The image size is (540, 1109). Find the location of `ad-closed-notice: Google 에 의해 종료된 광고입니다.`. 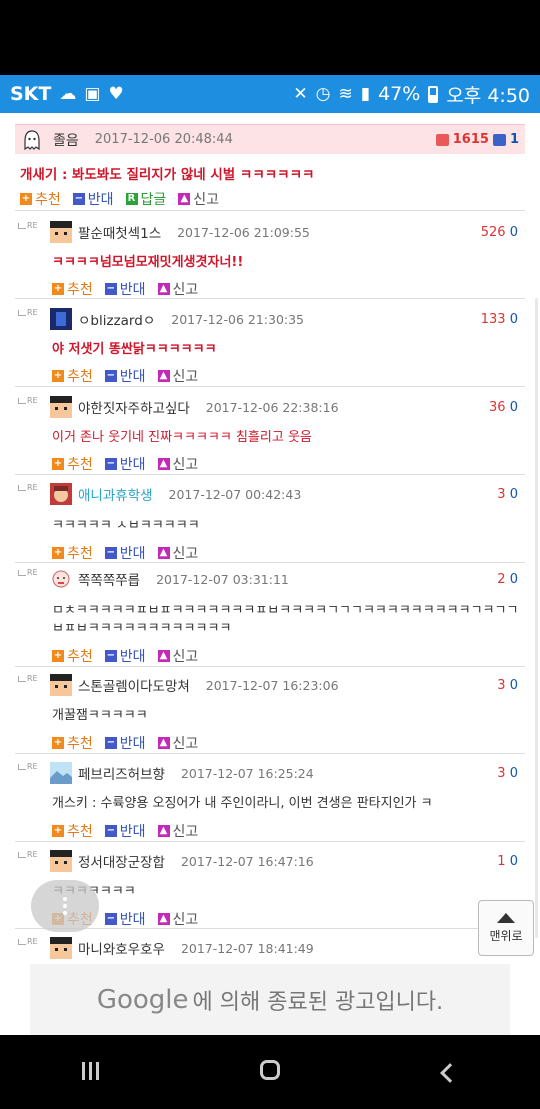

ad-closed-notice: Google 에 의해 종료된 광고입니다. is located at coordinates (270, 999).